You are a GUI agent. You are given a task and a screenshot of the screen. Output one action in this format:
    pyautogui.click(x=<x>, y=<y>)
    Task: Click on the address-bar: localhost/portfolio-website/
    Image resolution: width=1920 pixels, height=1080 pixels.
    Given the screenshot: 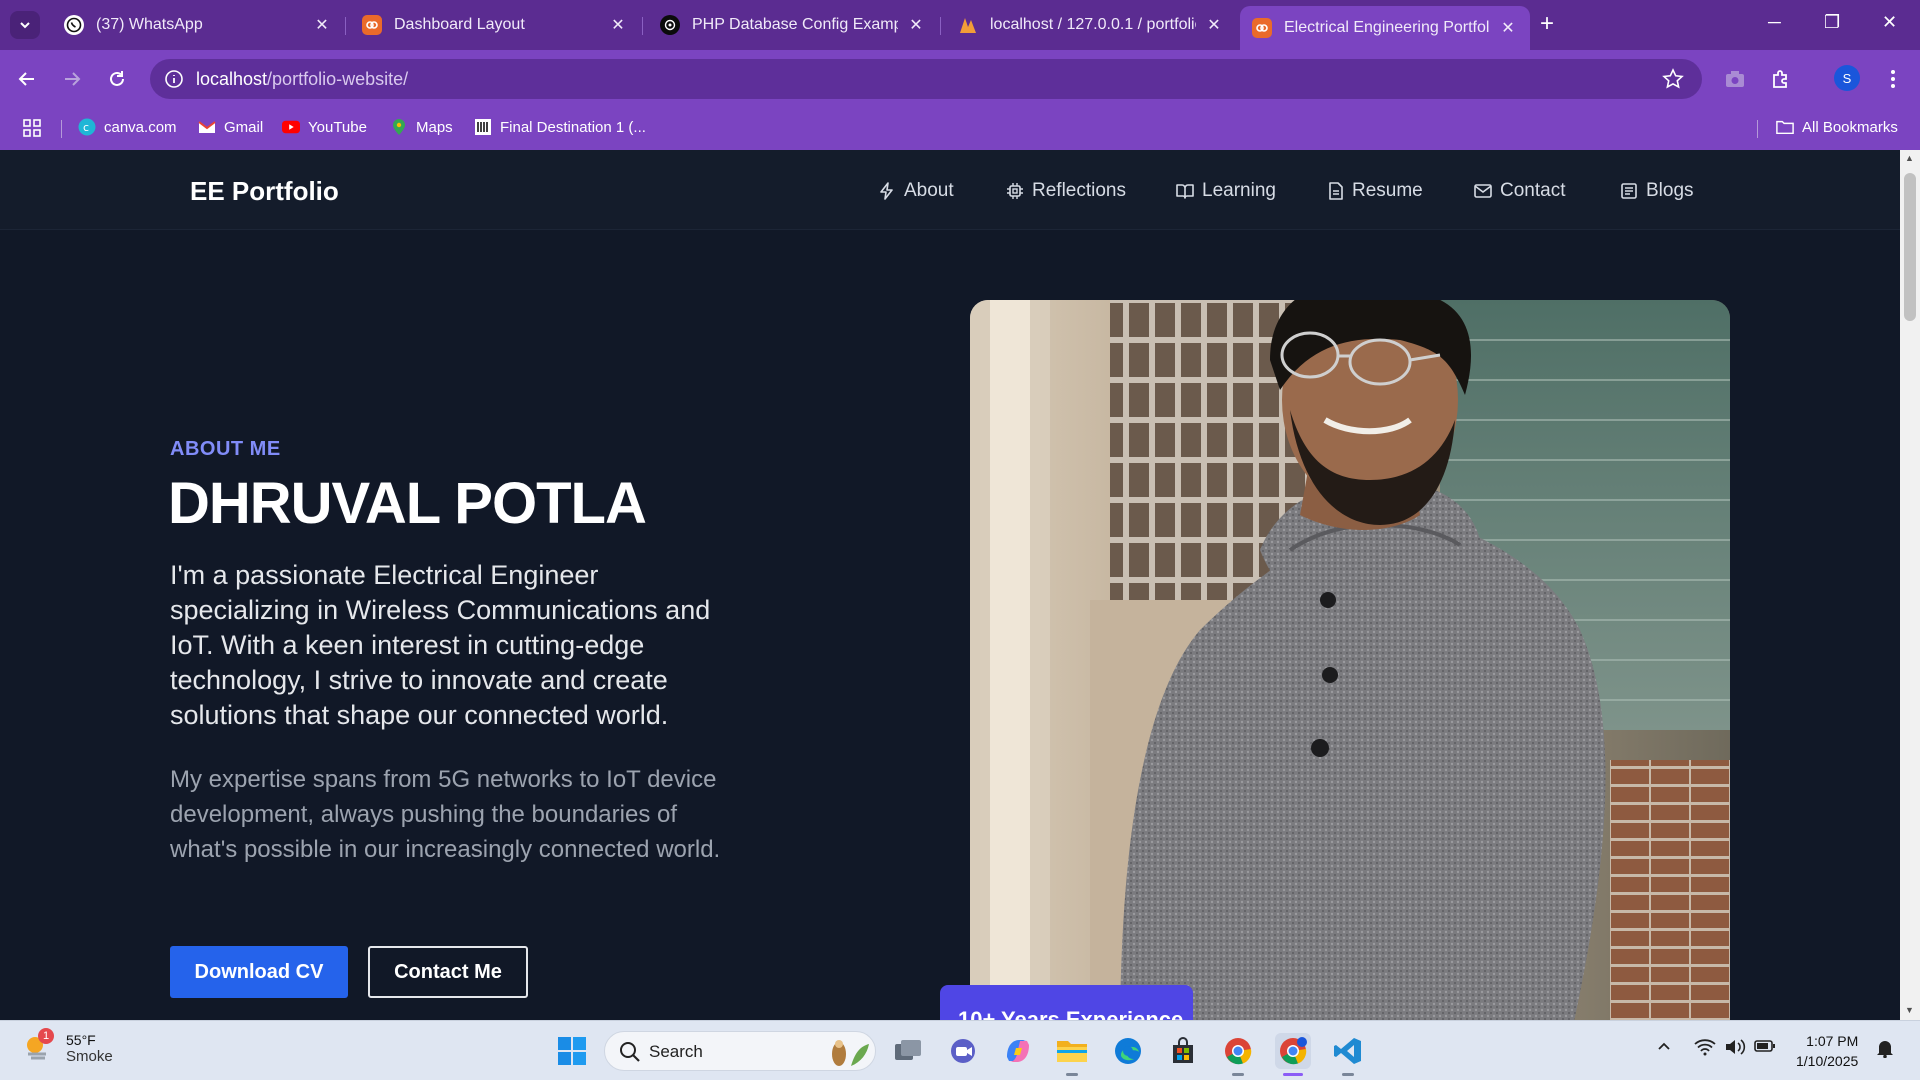 What is the action you would take?
    pyautogui.click(x=926, y=79)
    